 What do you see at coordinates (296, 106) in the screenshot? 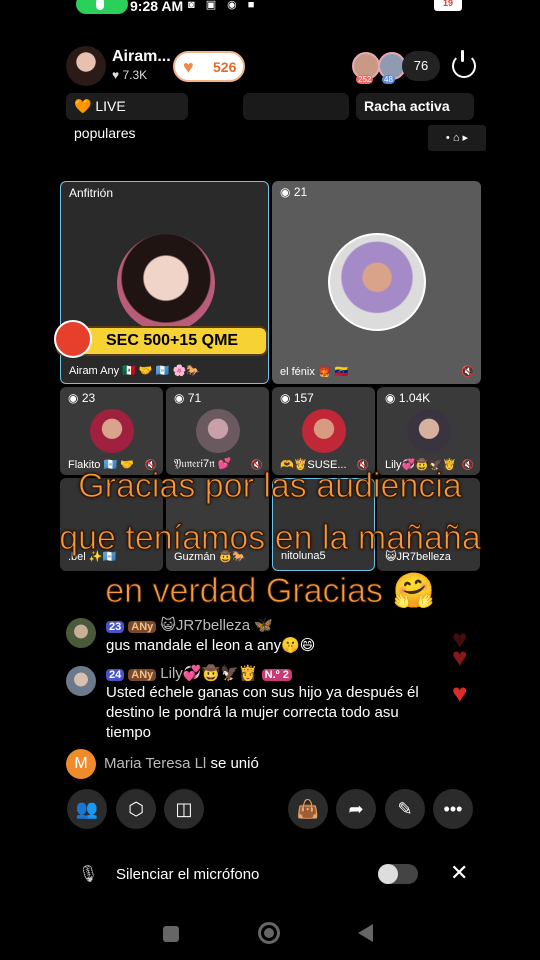
I see `blank-tag` at bounding box center [296, 106].